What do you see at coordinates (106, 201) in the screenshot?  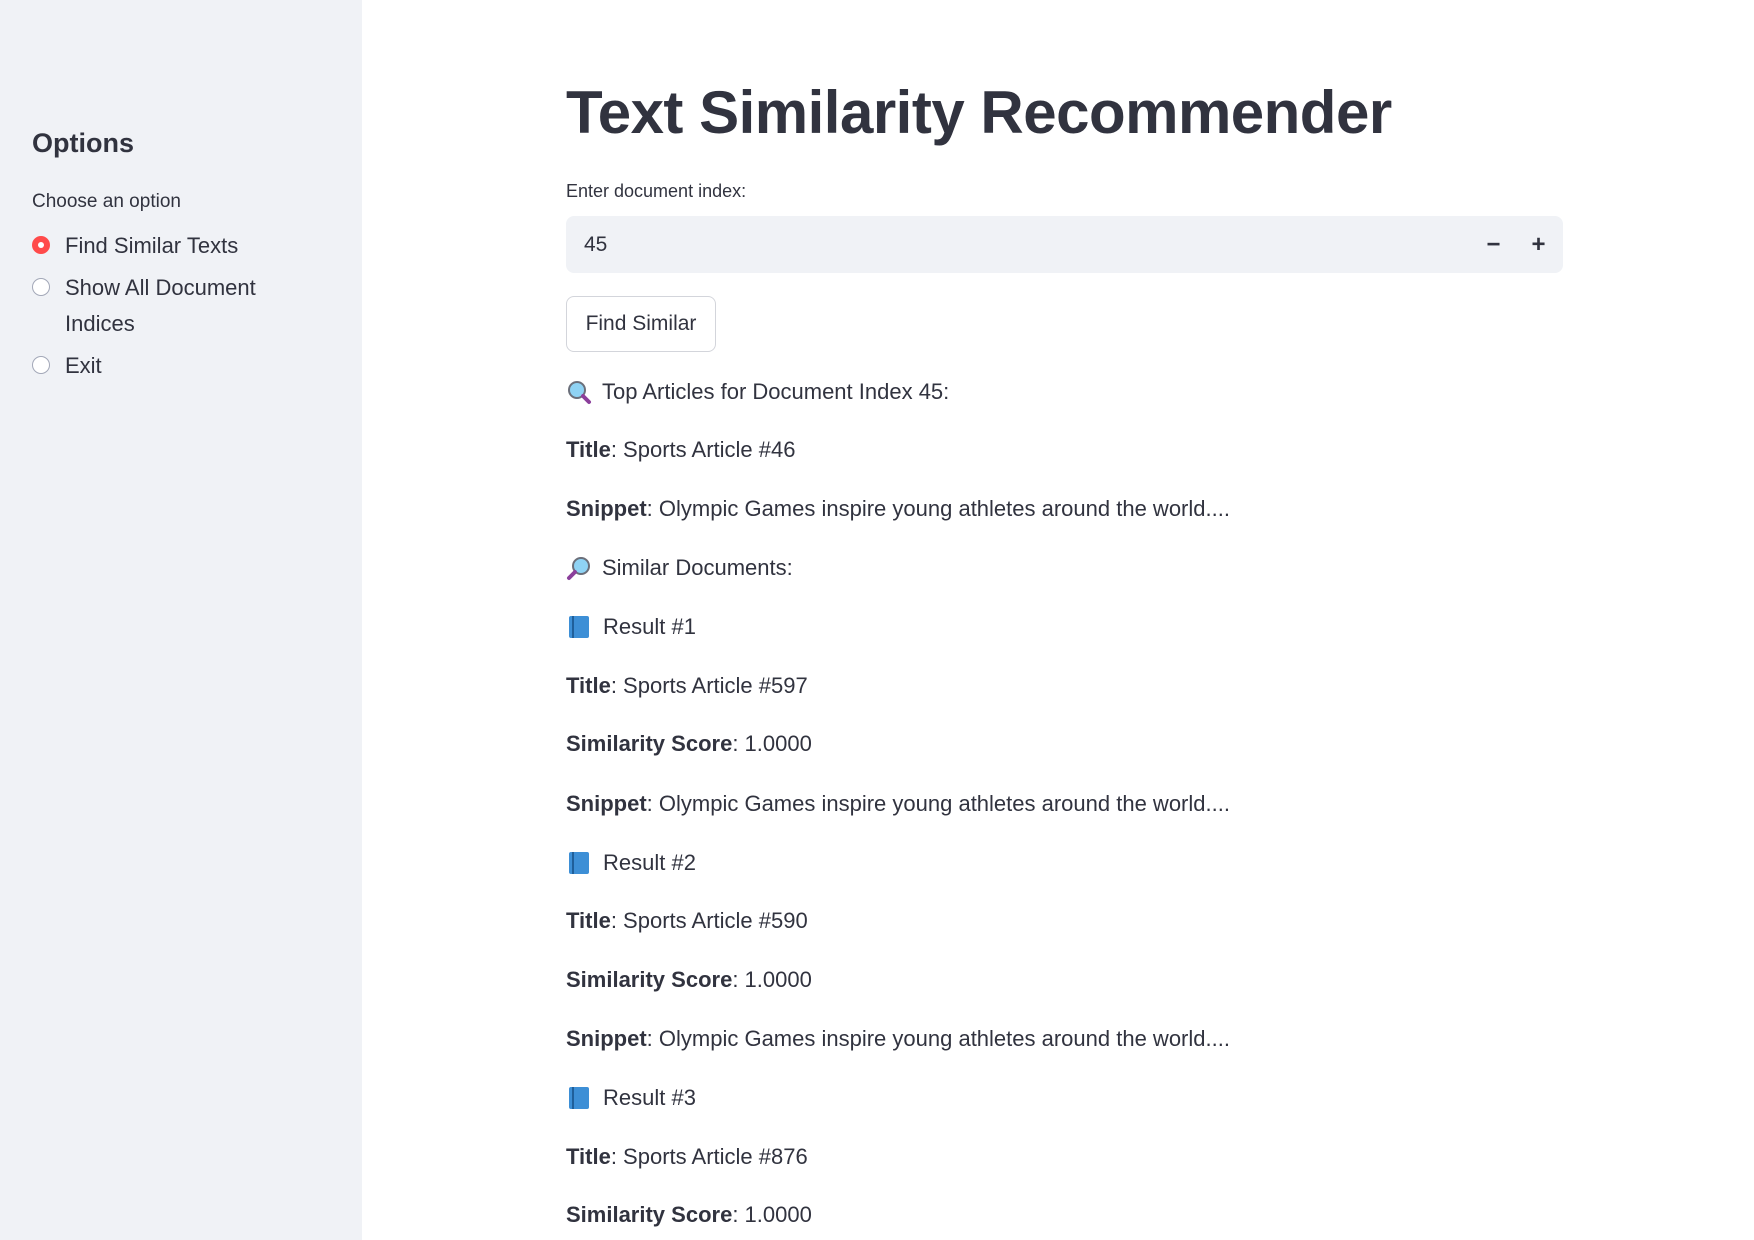 I see `option-radio-label: Choose an option` at bounding box center [106, 201].